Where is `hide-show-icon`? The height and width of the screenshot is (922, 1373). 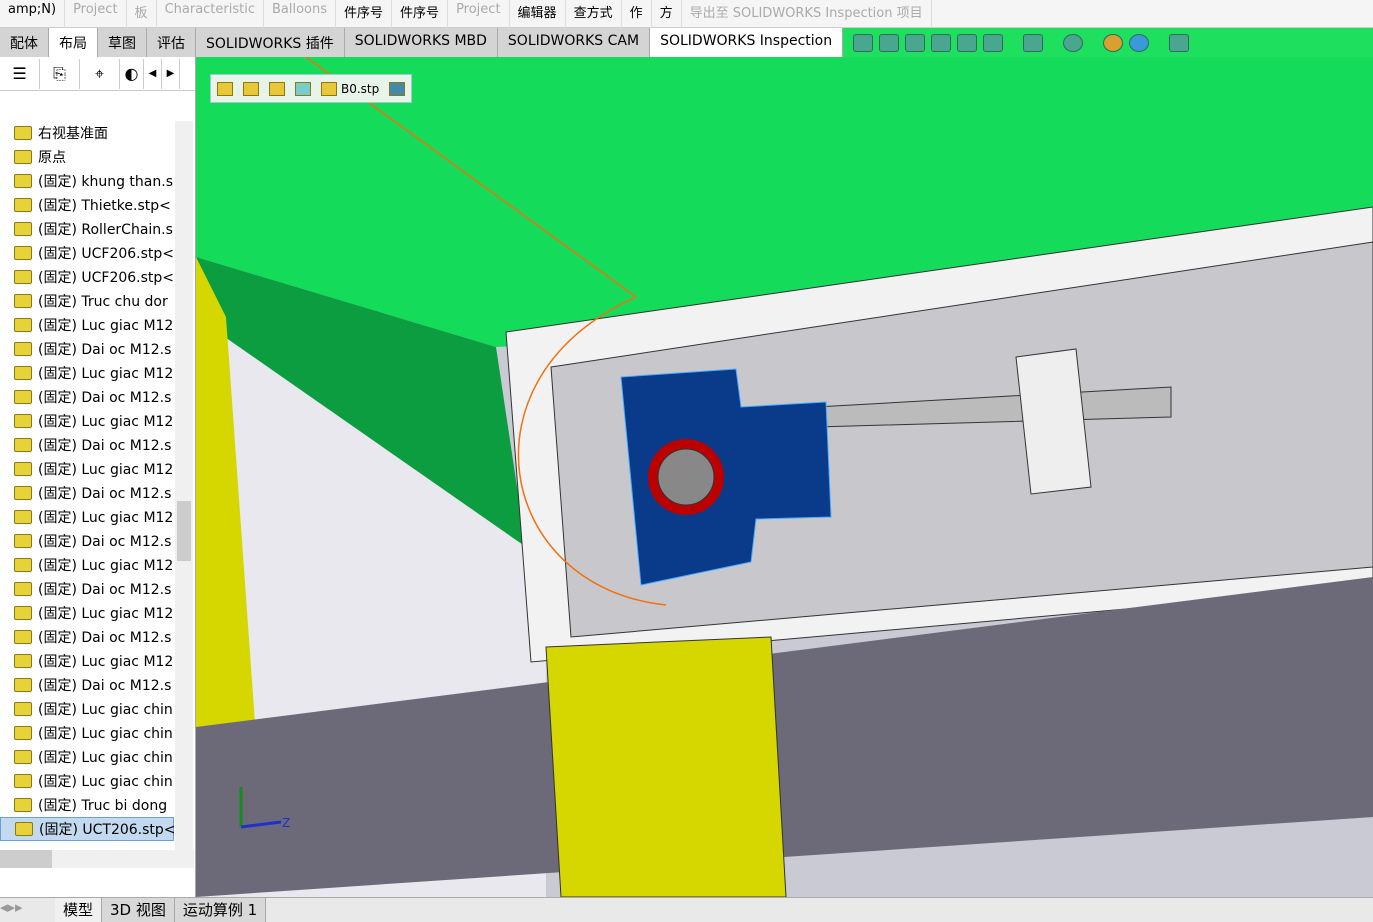 hide-show-icon is located at coordinates (1073, 42).